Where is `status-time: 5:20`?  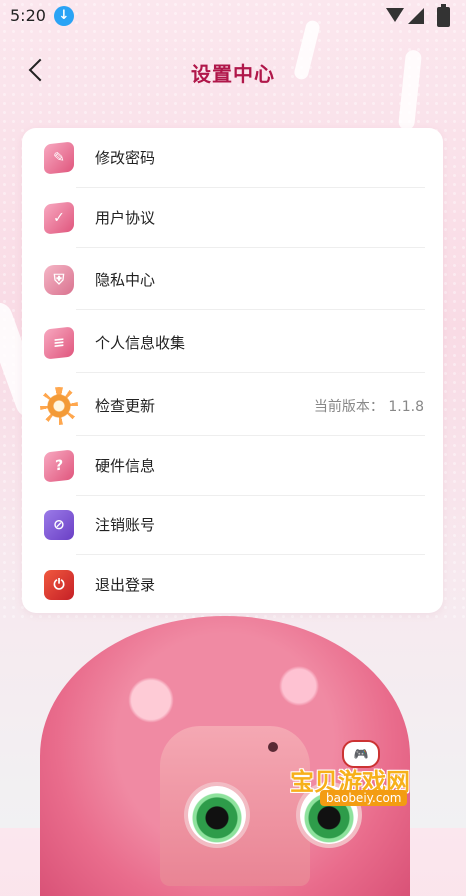 status-time: 5:20 is located at coordinates (28, 15).